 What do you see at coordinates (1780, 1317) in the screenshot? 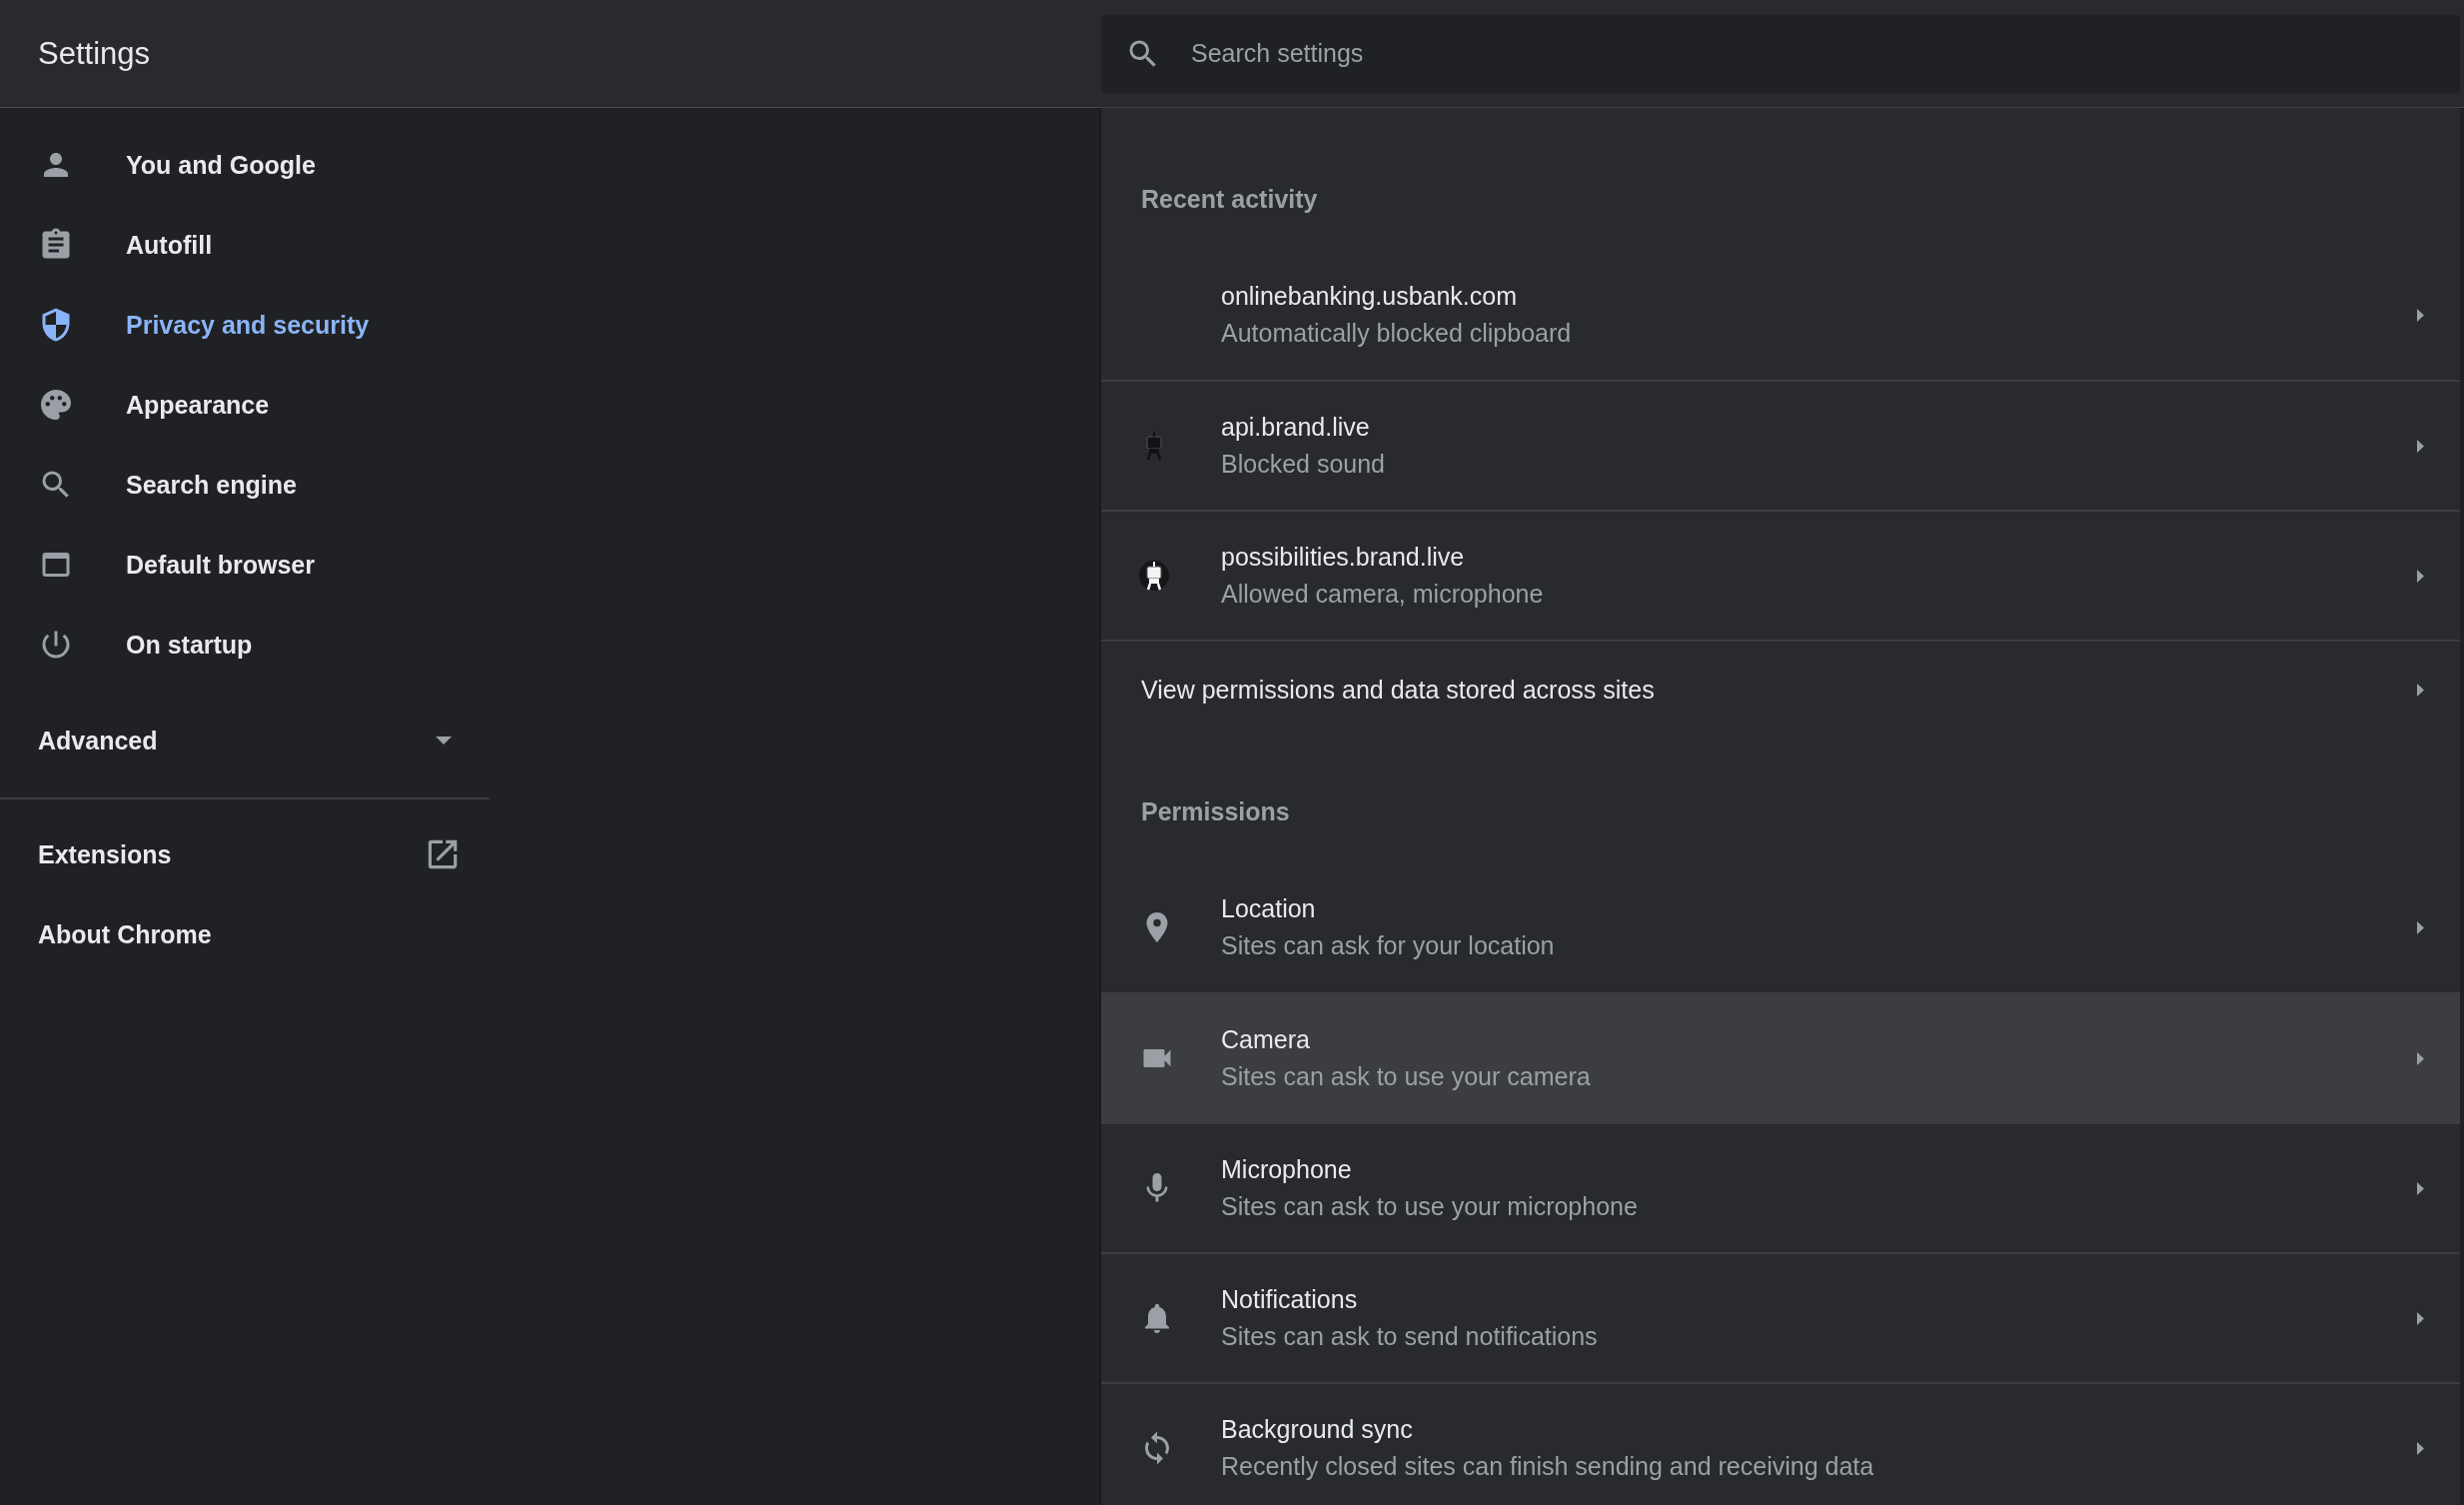
I see `permission-row: Notifications Sites can ask to send notifications` at bounding box center [1780, 1317].